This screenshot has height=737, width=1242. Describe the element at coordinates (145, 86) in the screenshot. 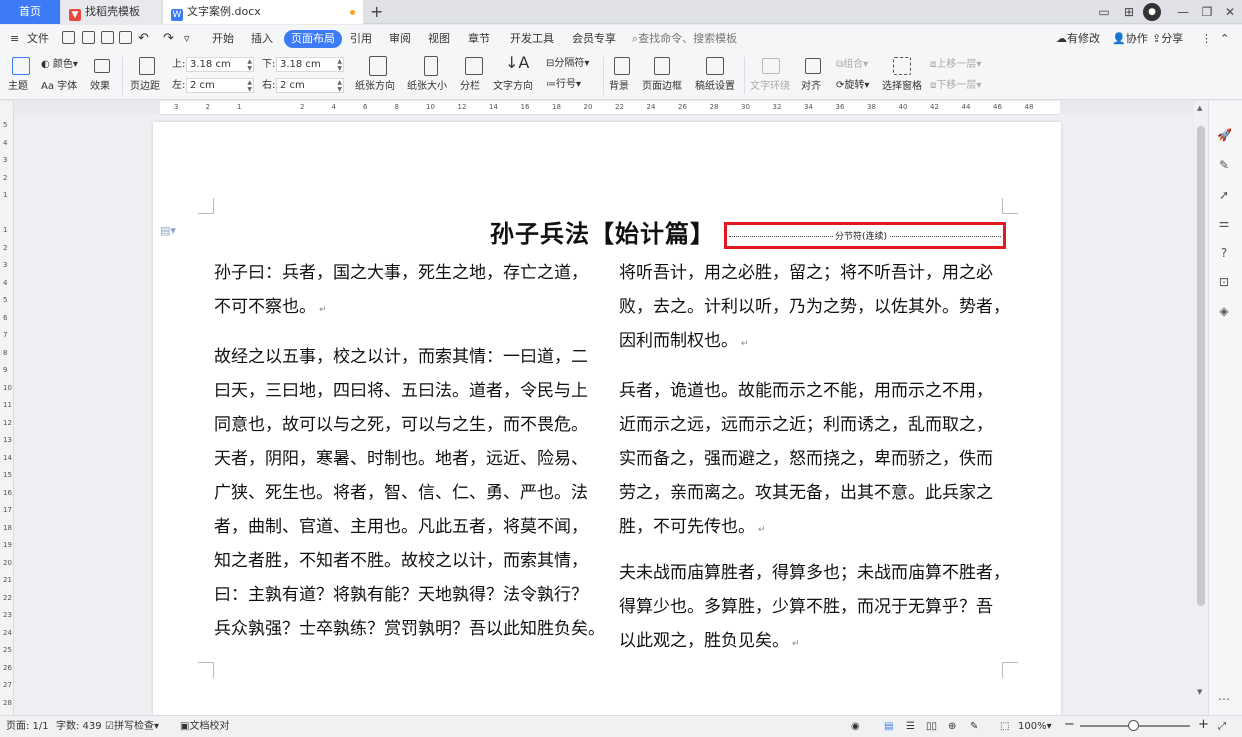

I see `margin-button: 页边距` at that location.